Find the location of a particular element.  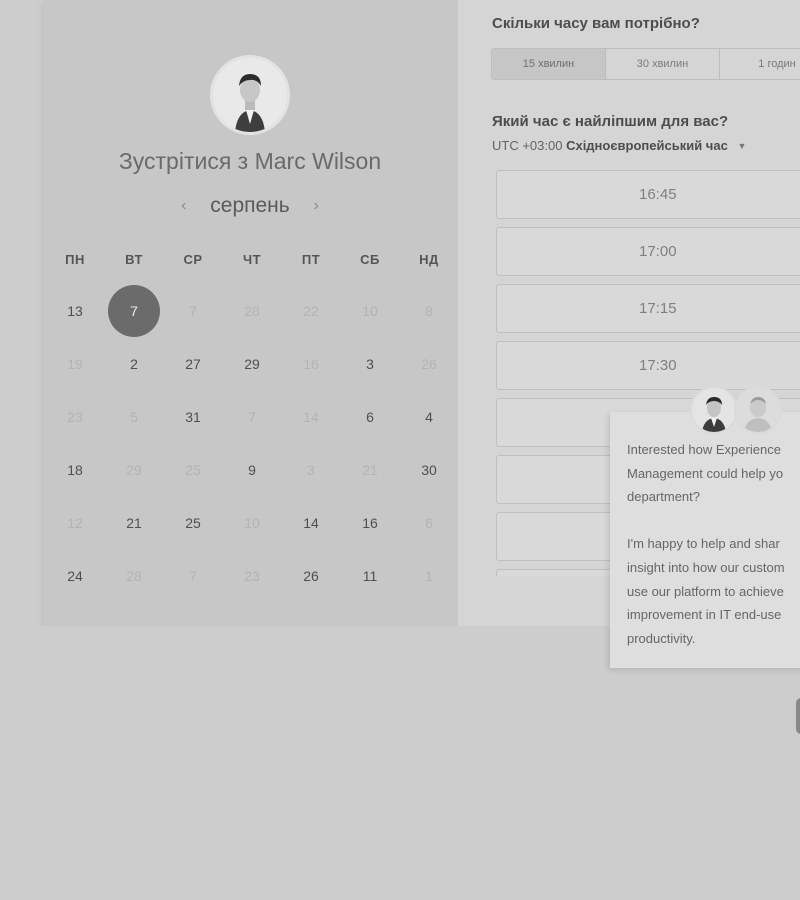

calendar-day: 18 is located at coordinates (75, 470).